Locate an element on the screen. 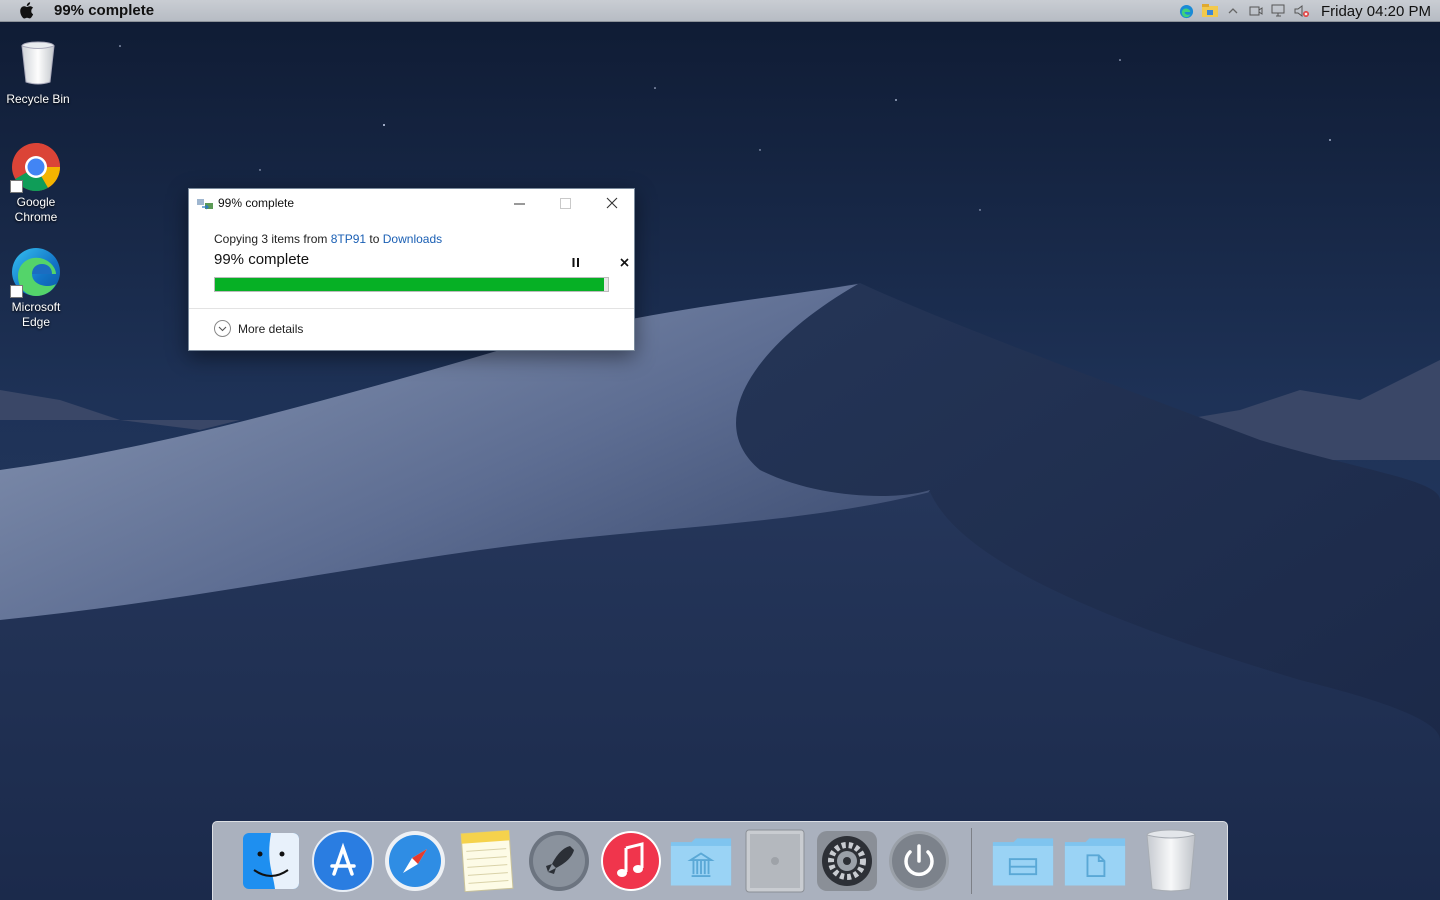  copy-mid-text: to is located at coordinates (374, 239).